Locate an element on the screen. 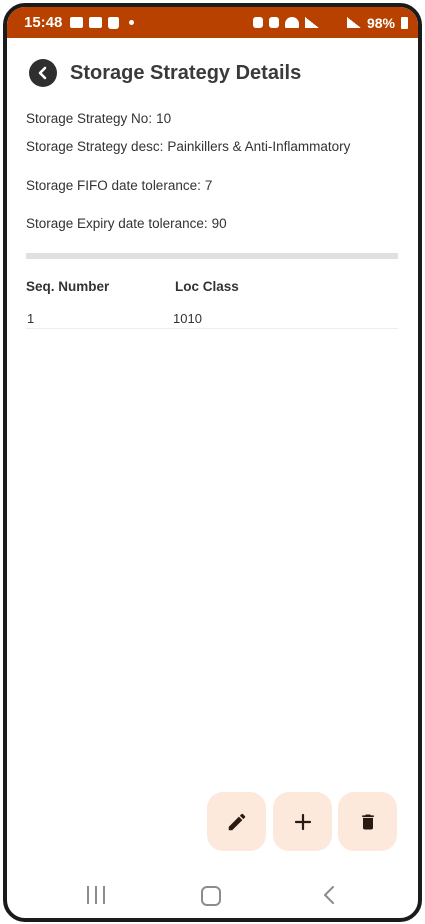 This screenshot has height=924, width=425. system-nav-bar is located at coordinates (212, 895).